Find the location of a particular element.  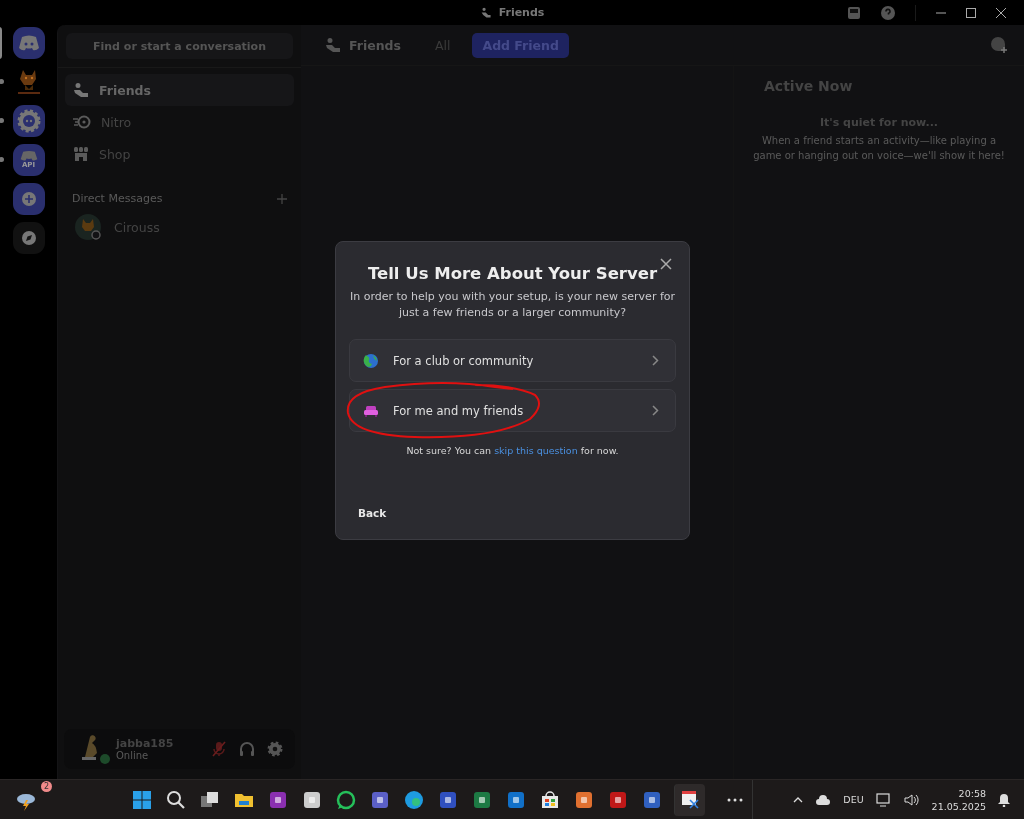

section-heading: Direct Messages is located at coordinates (117, 198).